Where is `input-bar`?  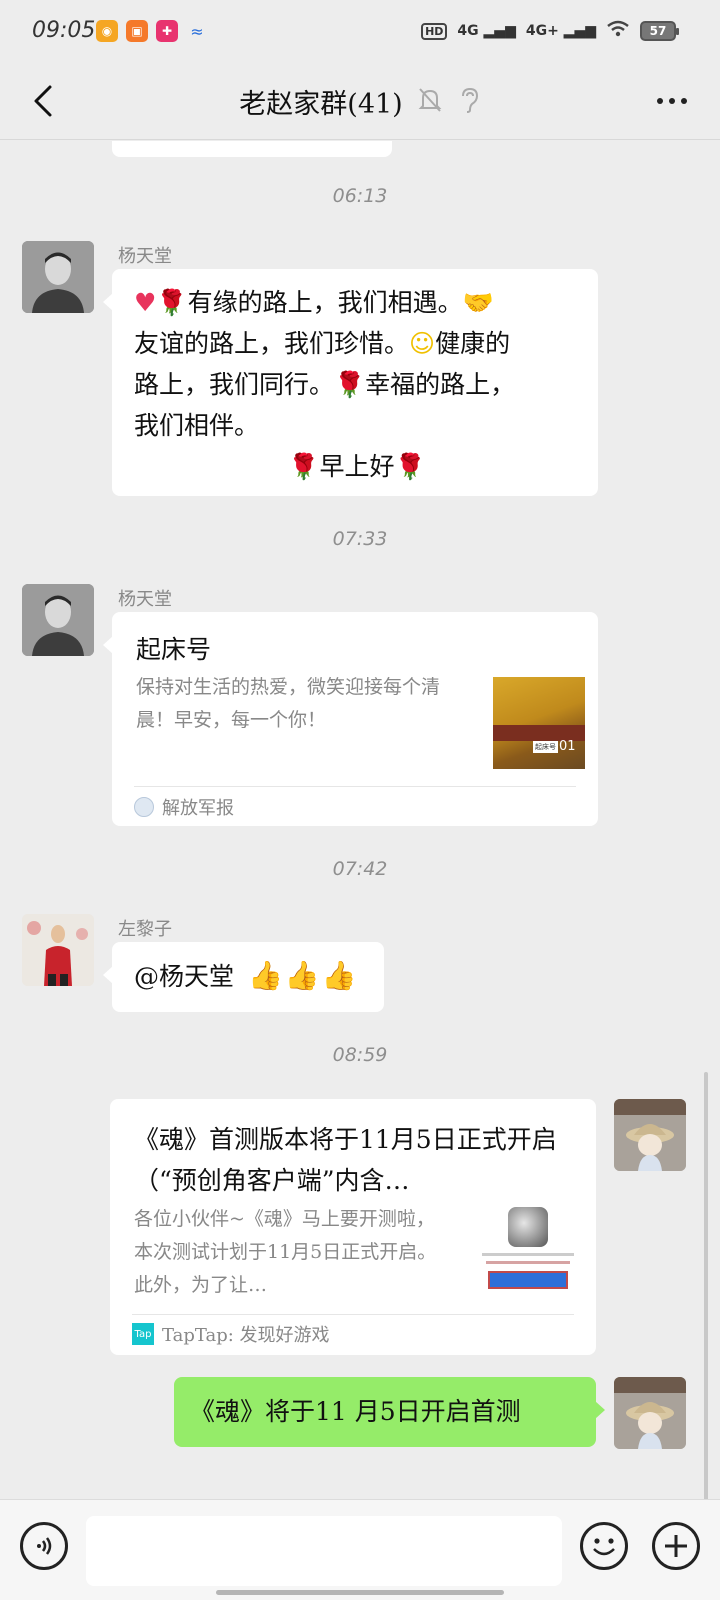 input-bar is located at coordinates (360, 1549).